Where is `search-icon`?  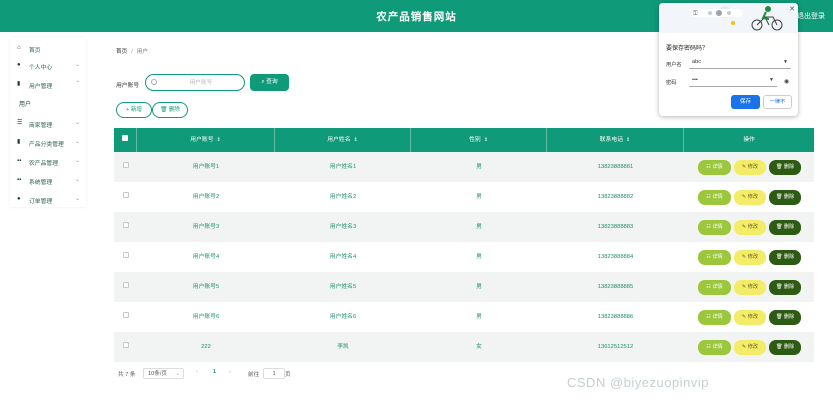
search-icon is located at coordinates (154, 82).